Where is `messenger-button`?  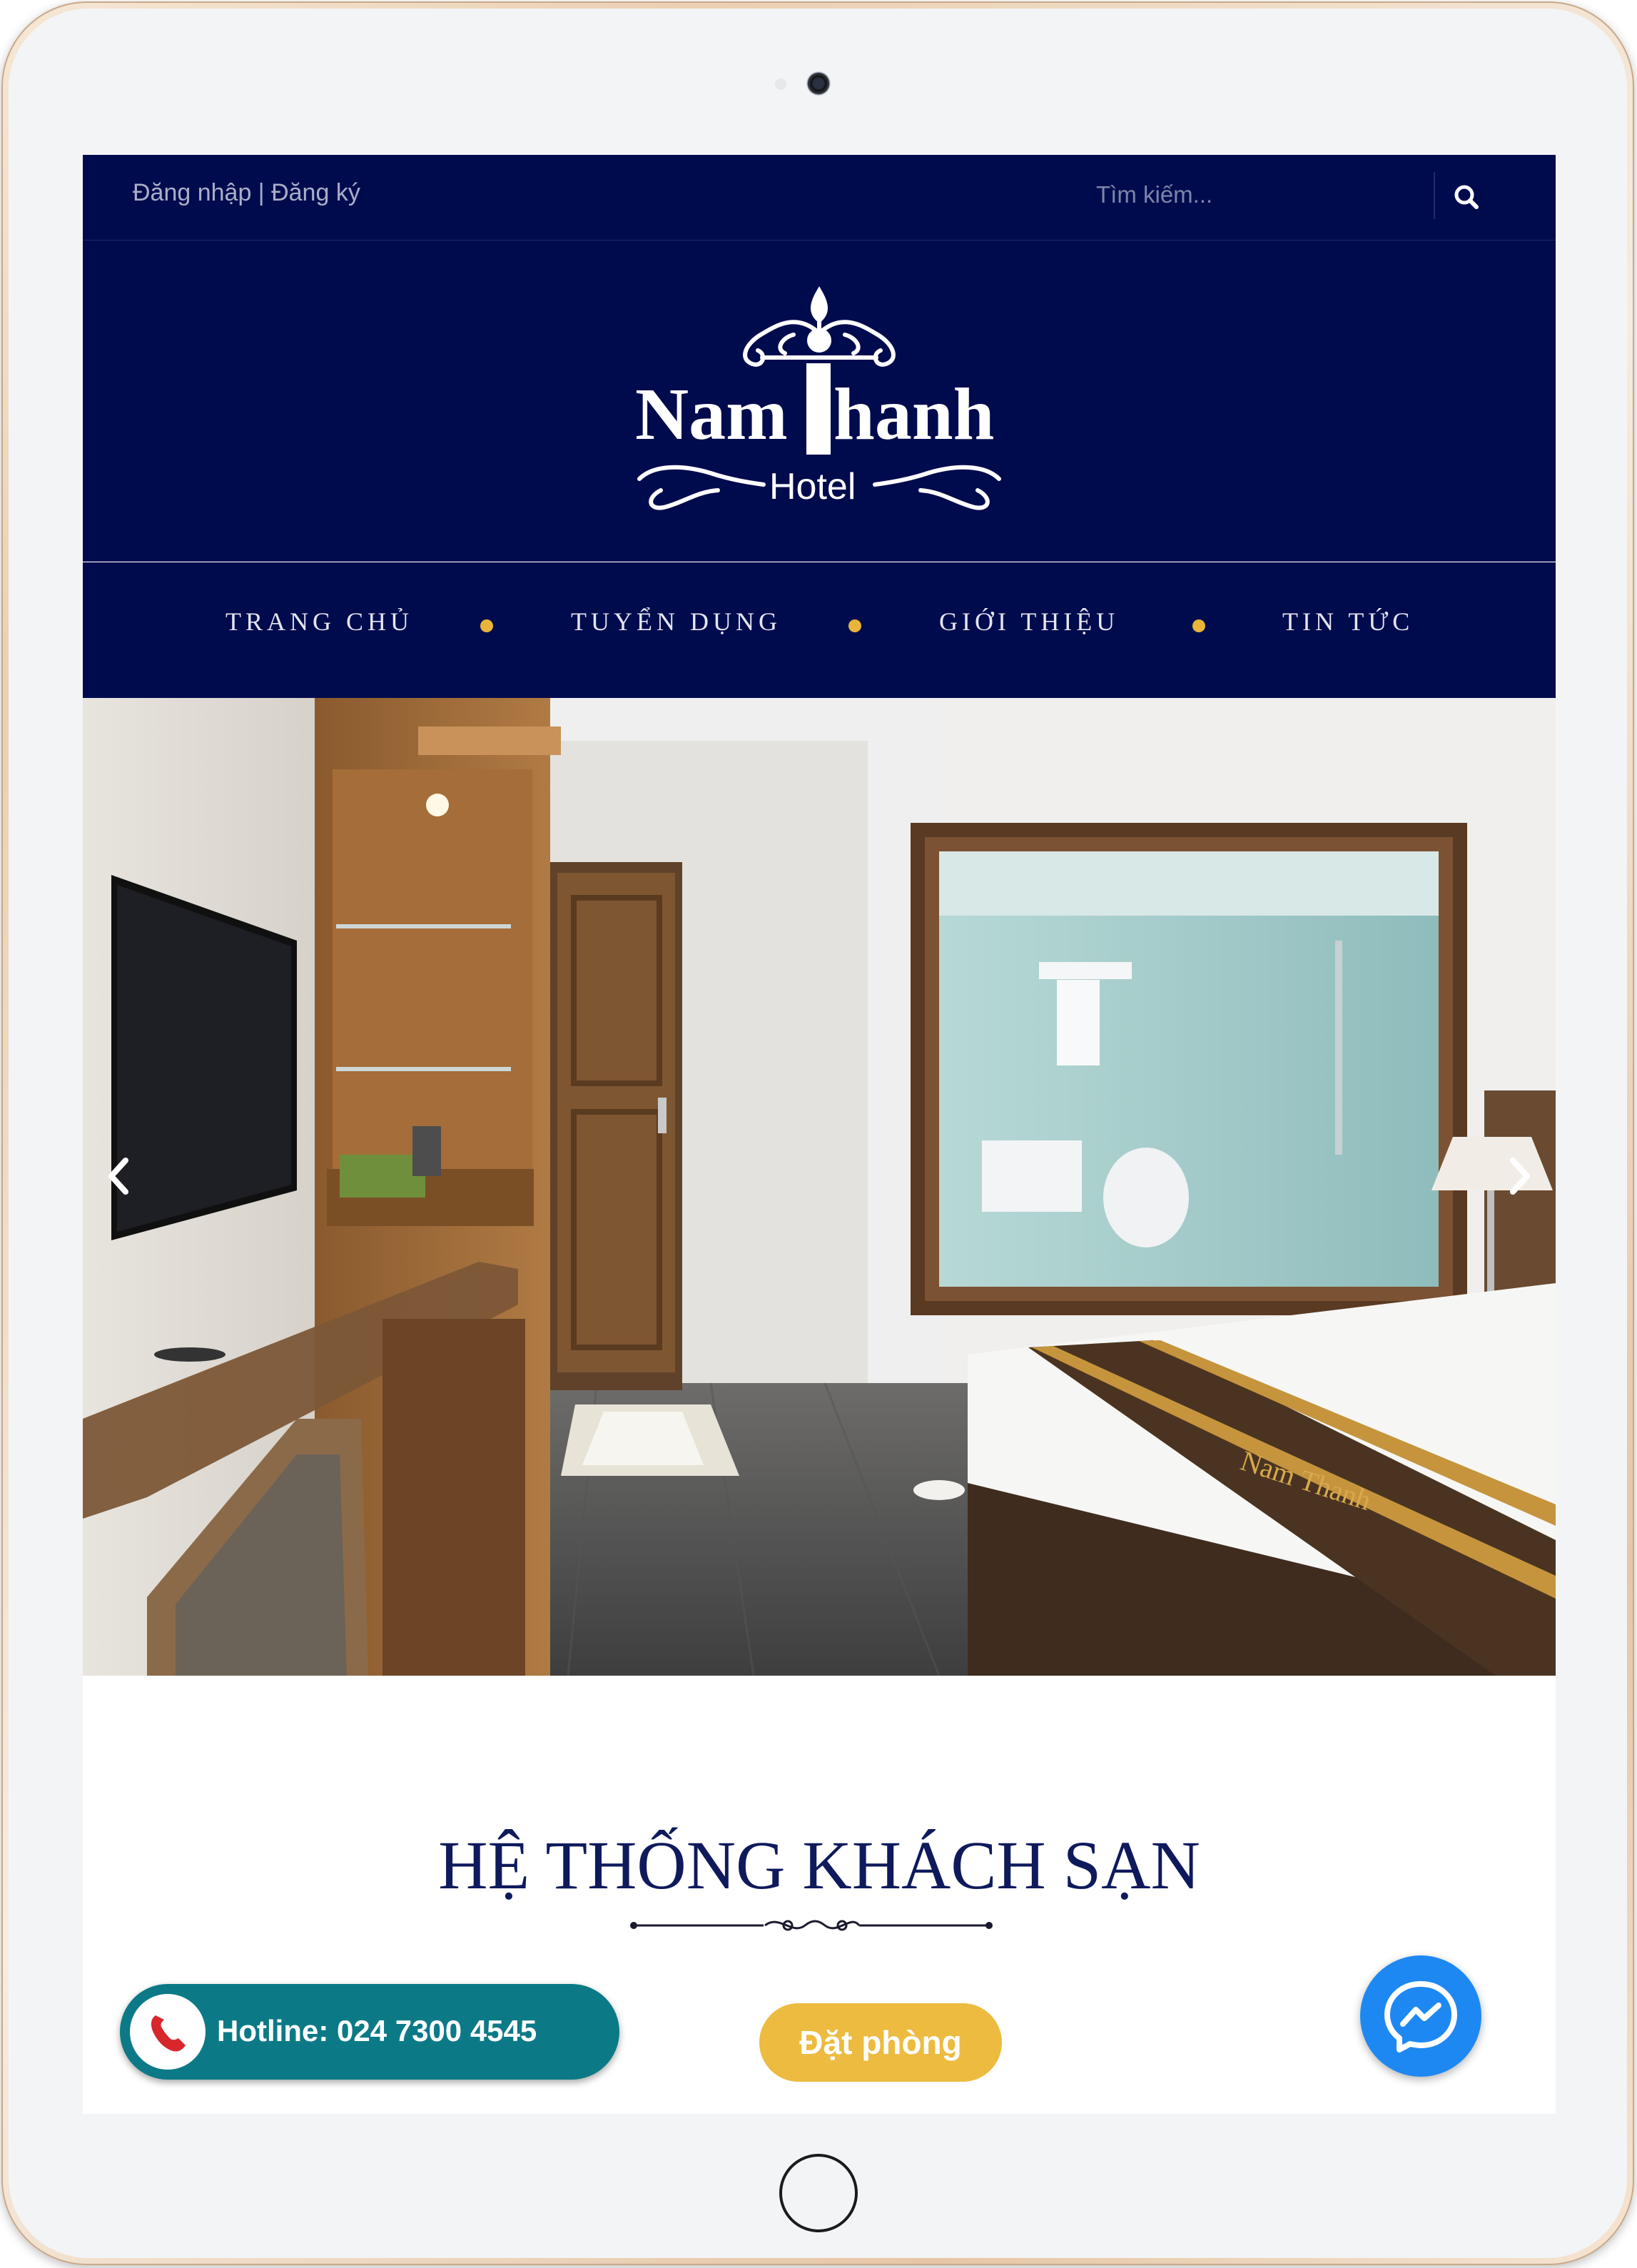
messenger-button is located at coordinates (1421, 2016).